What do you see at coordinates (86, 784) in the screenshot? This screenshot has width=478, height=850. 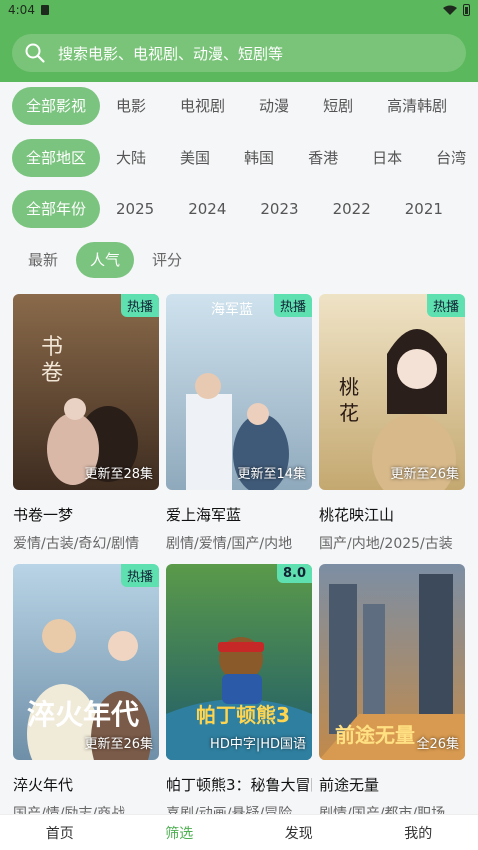 I see `card-title: 淬火年代` at bounding box center [86, 784].